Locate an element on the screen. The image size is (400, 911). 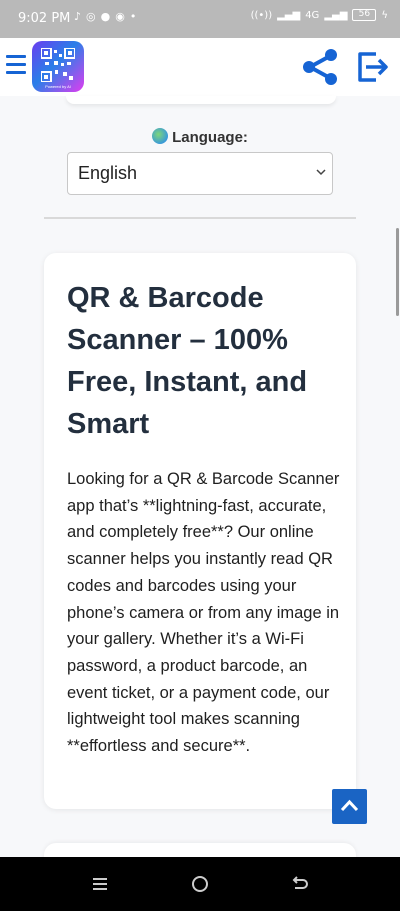
qr-logo-icon is located at coordinates (58, 65).